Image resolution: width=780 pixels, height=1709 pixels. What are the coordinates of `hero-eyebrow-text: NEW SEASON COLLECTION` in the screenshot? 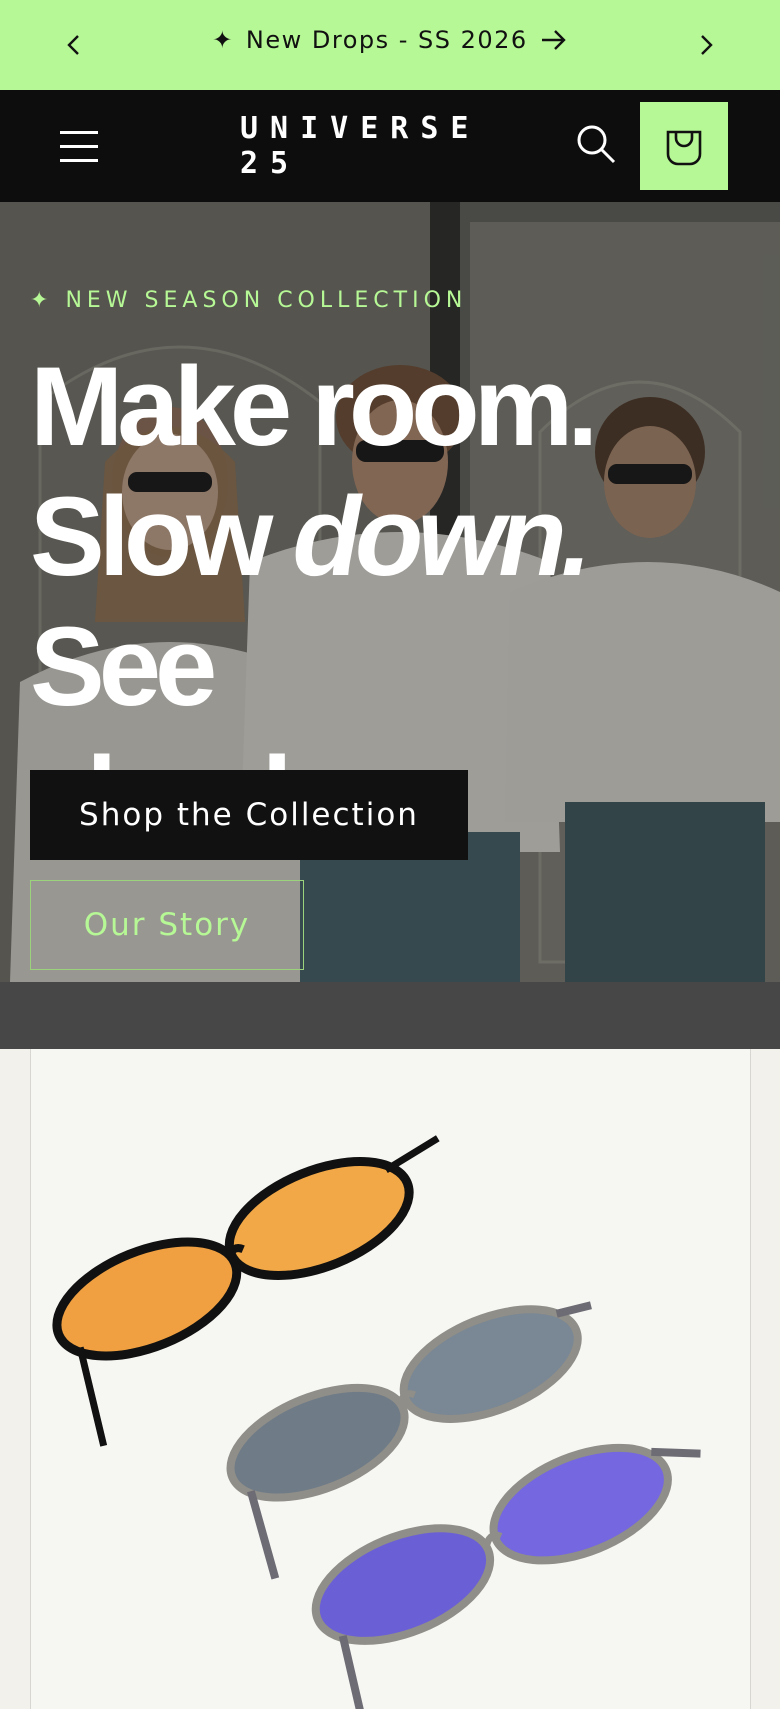 It's located at (266, 300).